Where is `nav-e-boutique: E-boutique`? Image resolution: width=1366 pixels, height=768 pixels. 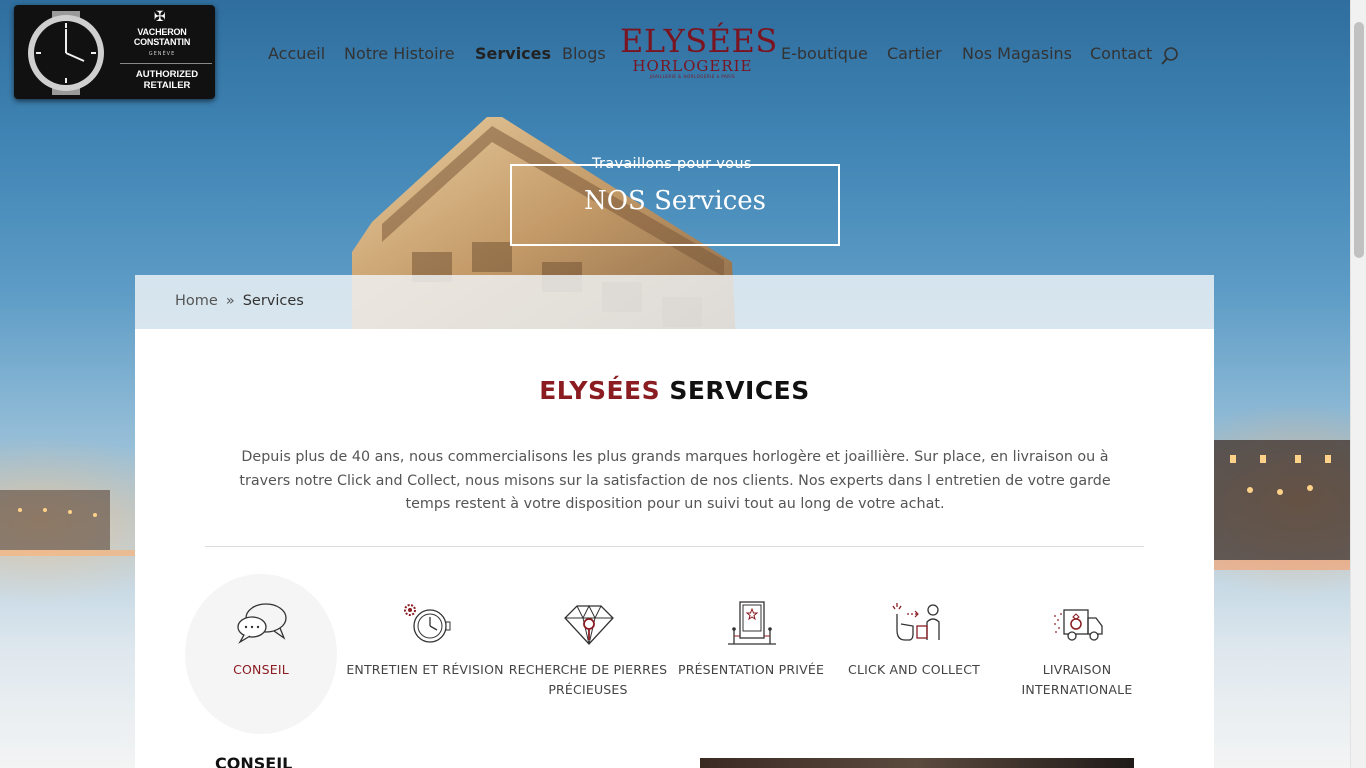
nav-e-boutique: E-boutique is located at coordinates (824, 53).